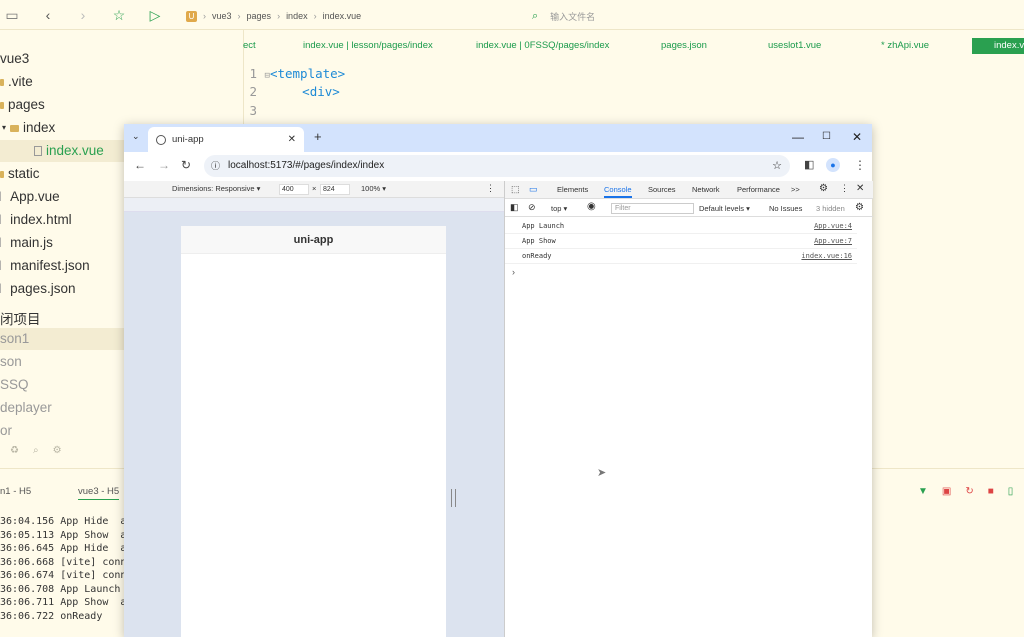 This screenshot has height=637, width=1024. Describe the element at coordinates (11, 362) in the screenshot. I see `closed-project-item: son` at that location.